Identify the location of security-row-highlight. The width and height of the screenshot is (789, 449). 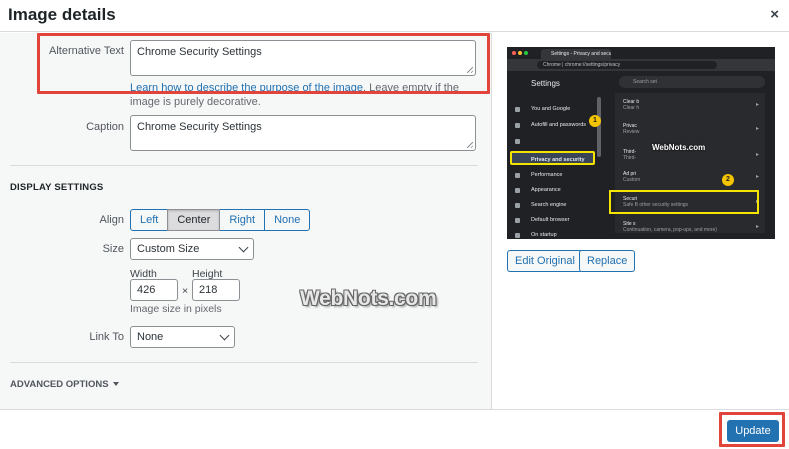
(684, 202).